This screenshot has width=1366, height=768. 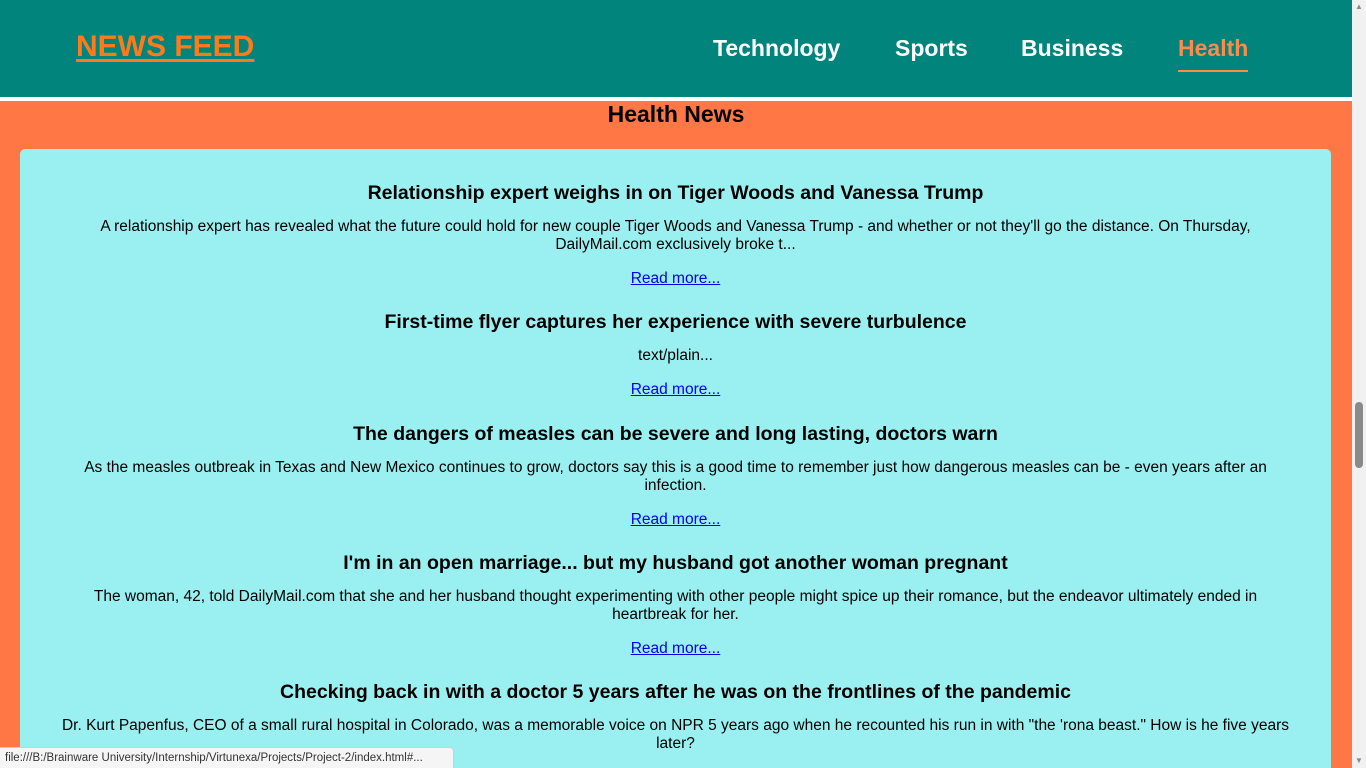 What do you see at coordinates (776, 48) in the screenshot?
I see `nav-technology: Technology` at bounding box center [776, 48].